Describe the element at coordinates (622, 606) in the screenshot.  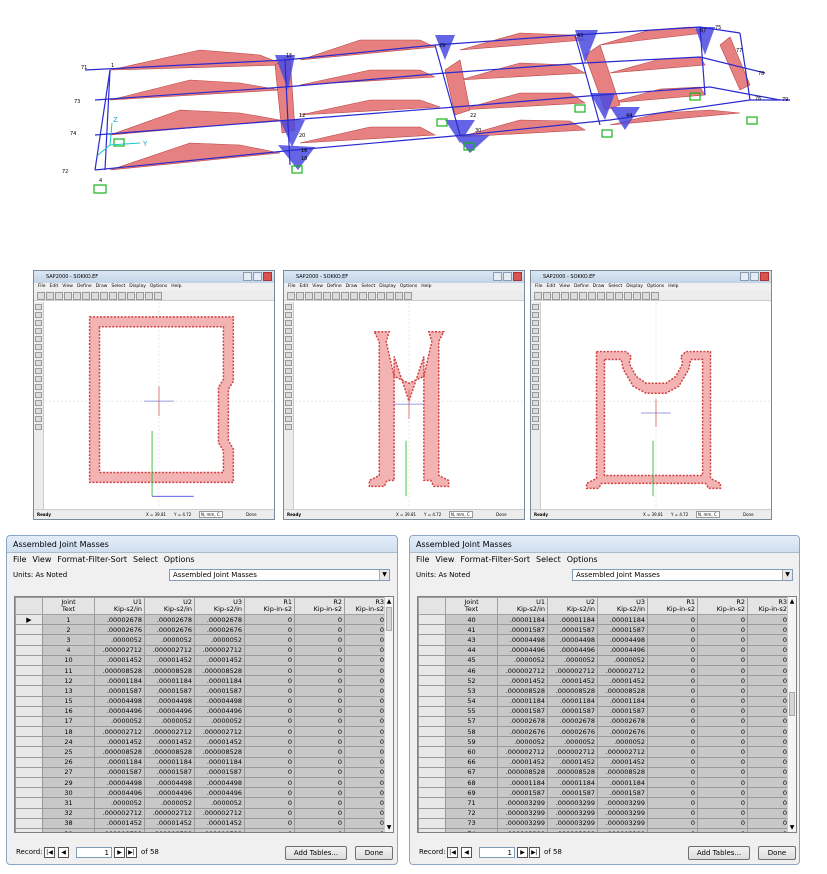
I see `column-header: U3 Kip-s2/in` at that location.